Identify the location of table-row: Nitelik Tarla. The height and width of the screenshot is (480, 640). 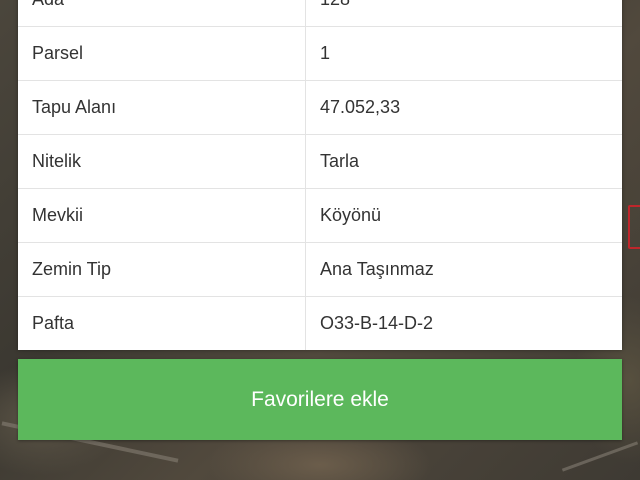
(320, 161).